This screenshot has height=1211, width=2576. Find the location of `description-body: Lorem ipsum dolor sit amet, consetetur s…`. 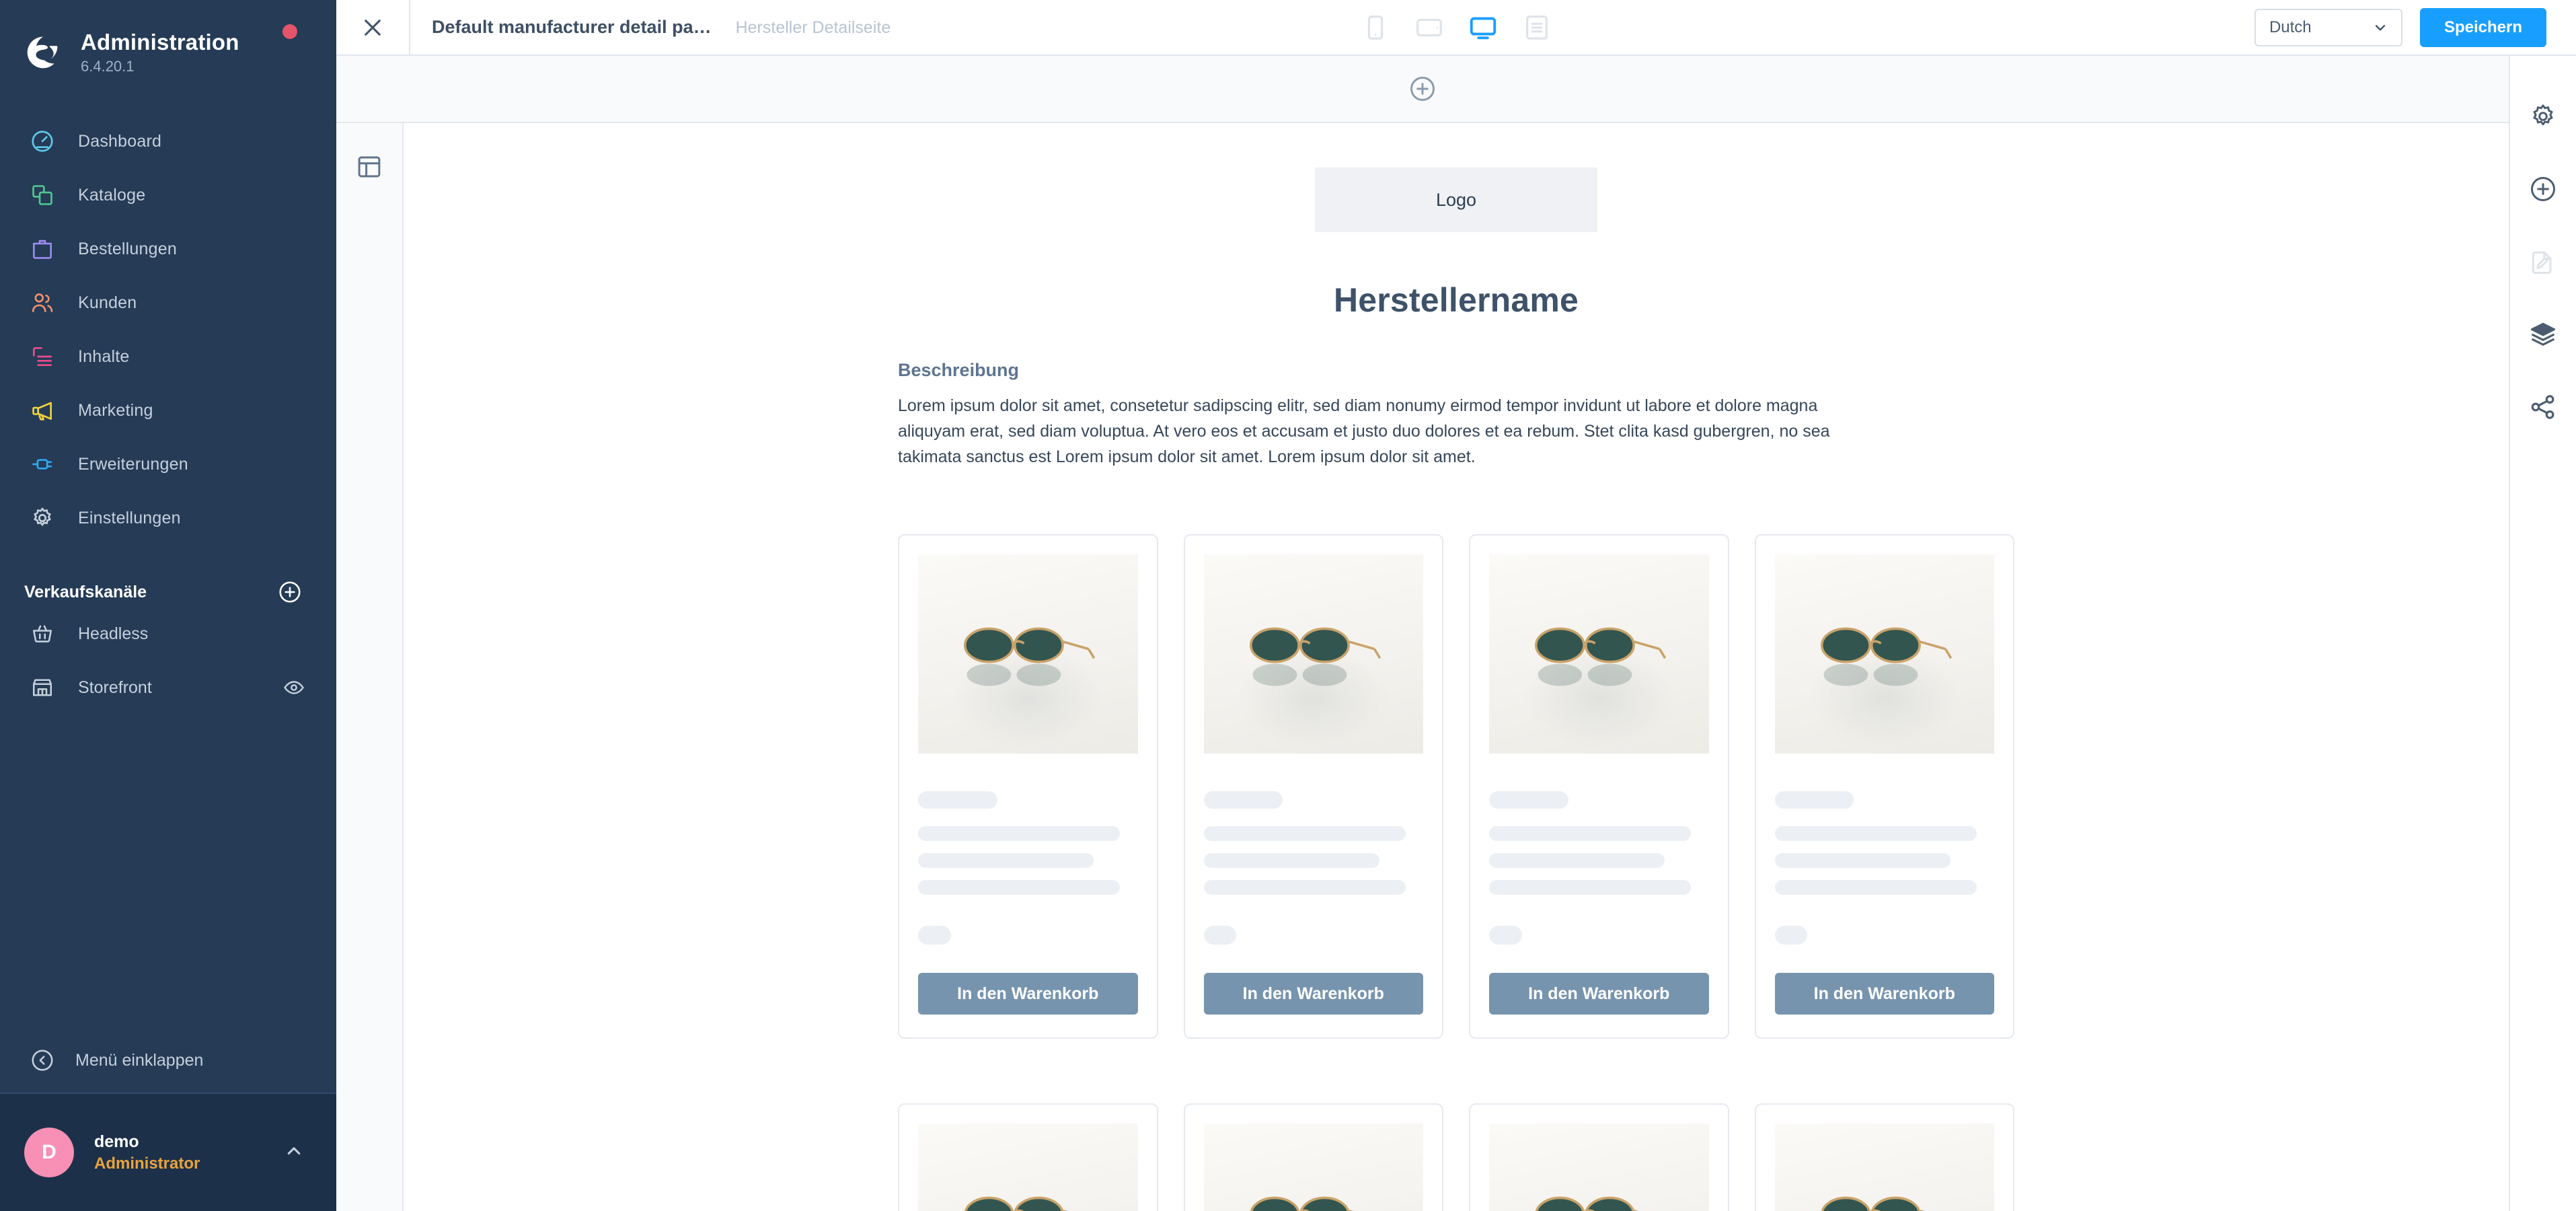

description-body: Lorem ipsum dolor sit amet, consetetur s… is located at coordinates (1364, 431).